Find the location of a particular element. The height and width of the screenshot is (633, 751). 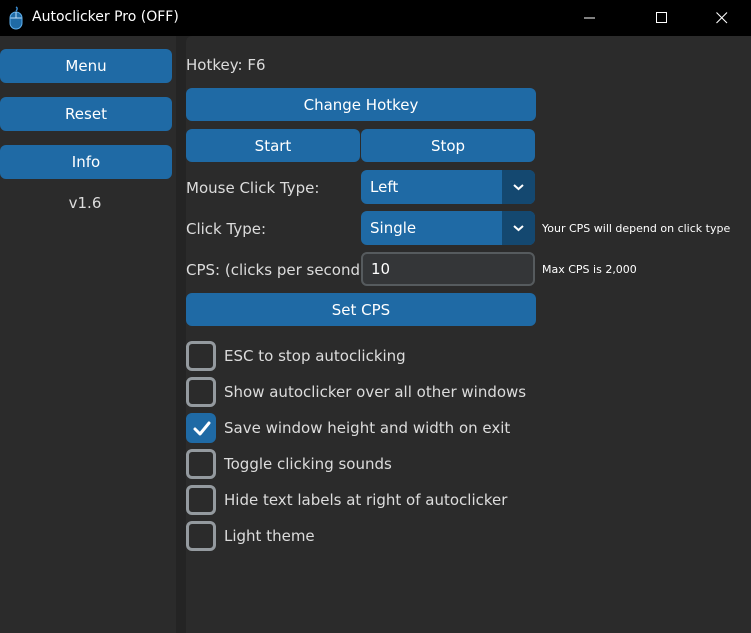

cps-input is located at coordinates (448, 269).